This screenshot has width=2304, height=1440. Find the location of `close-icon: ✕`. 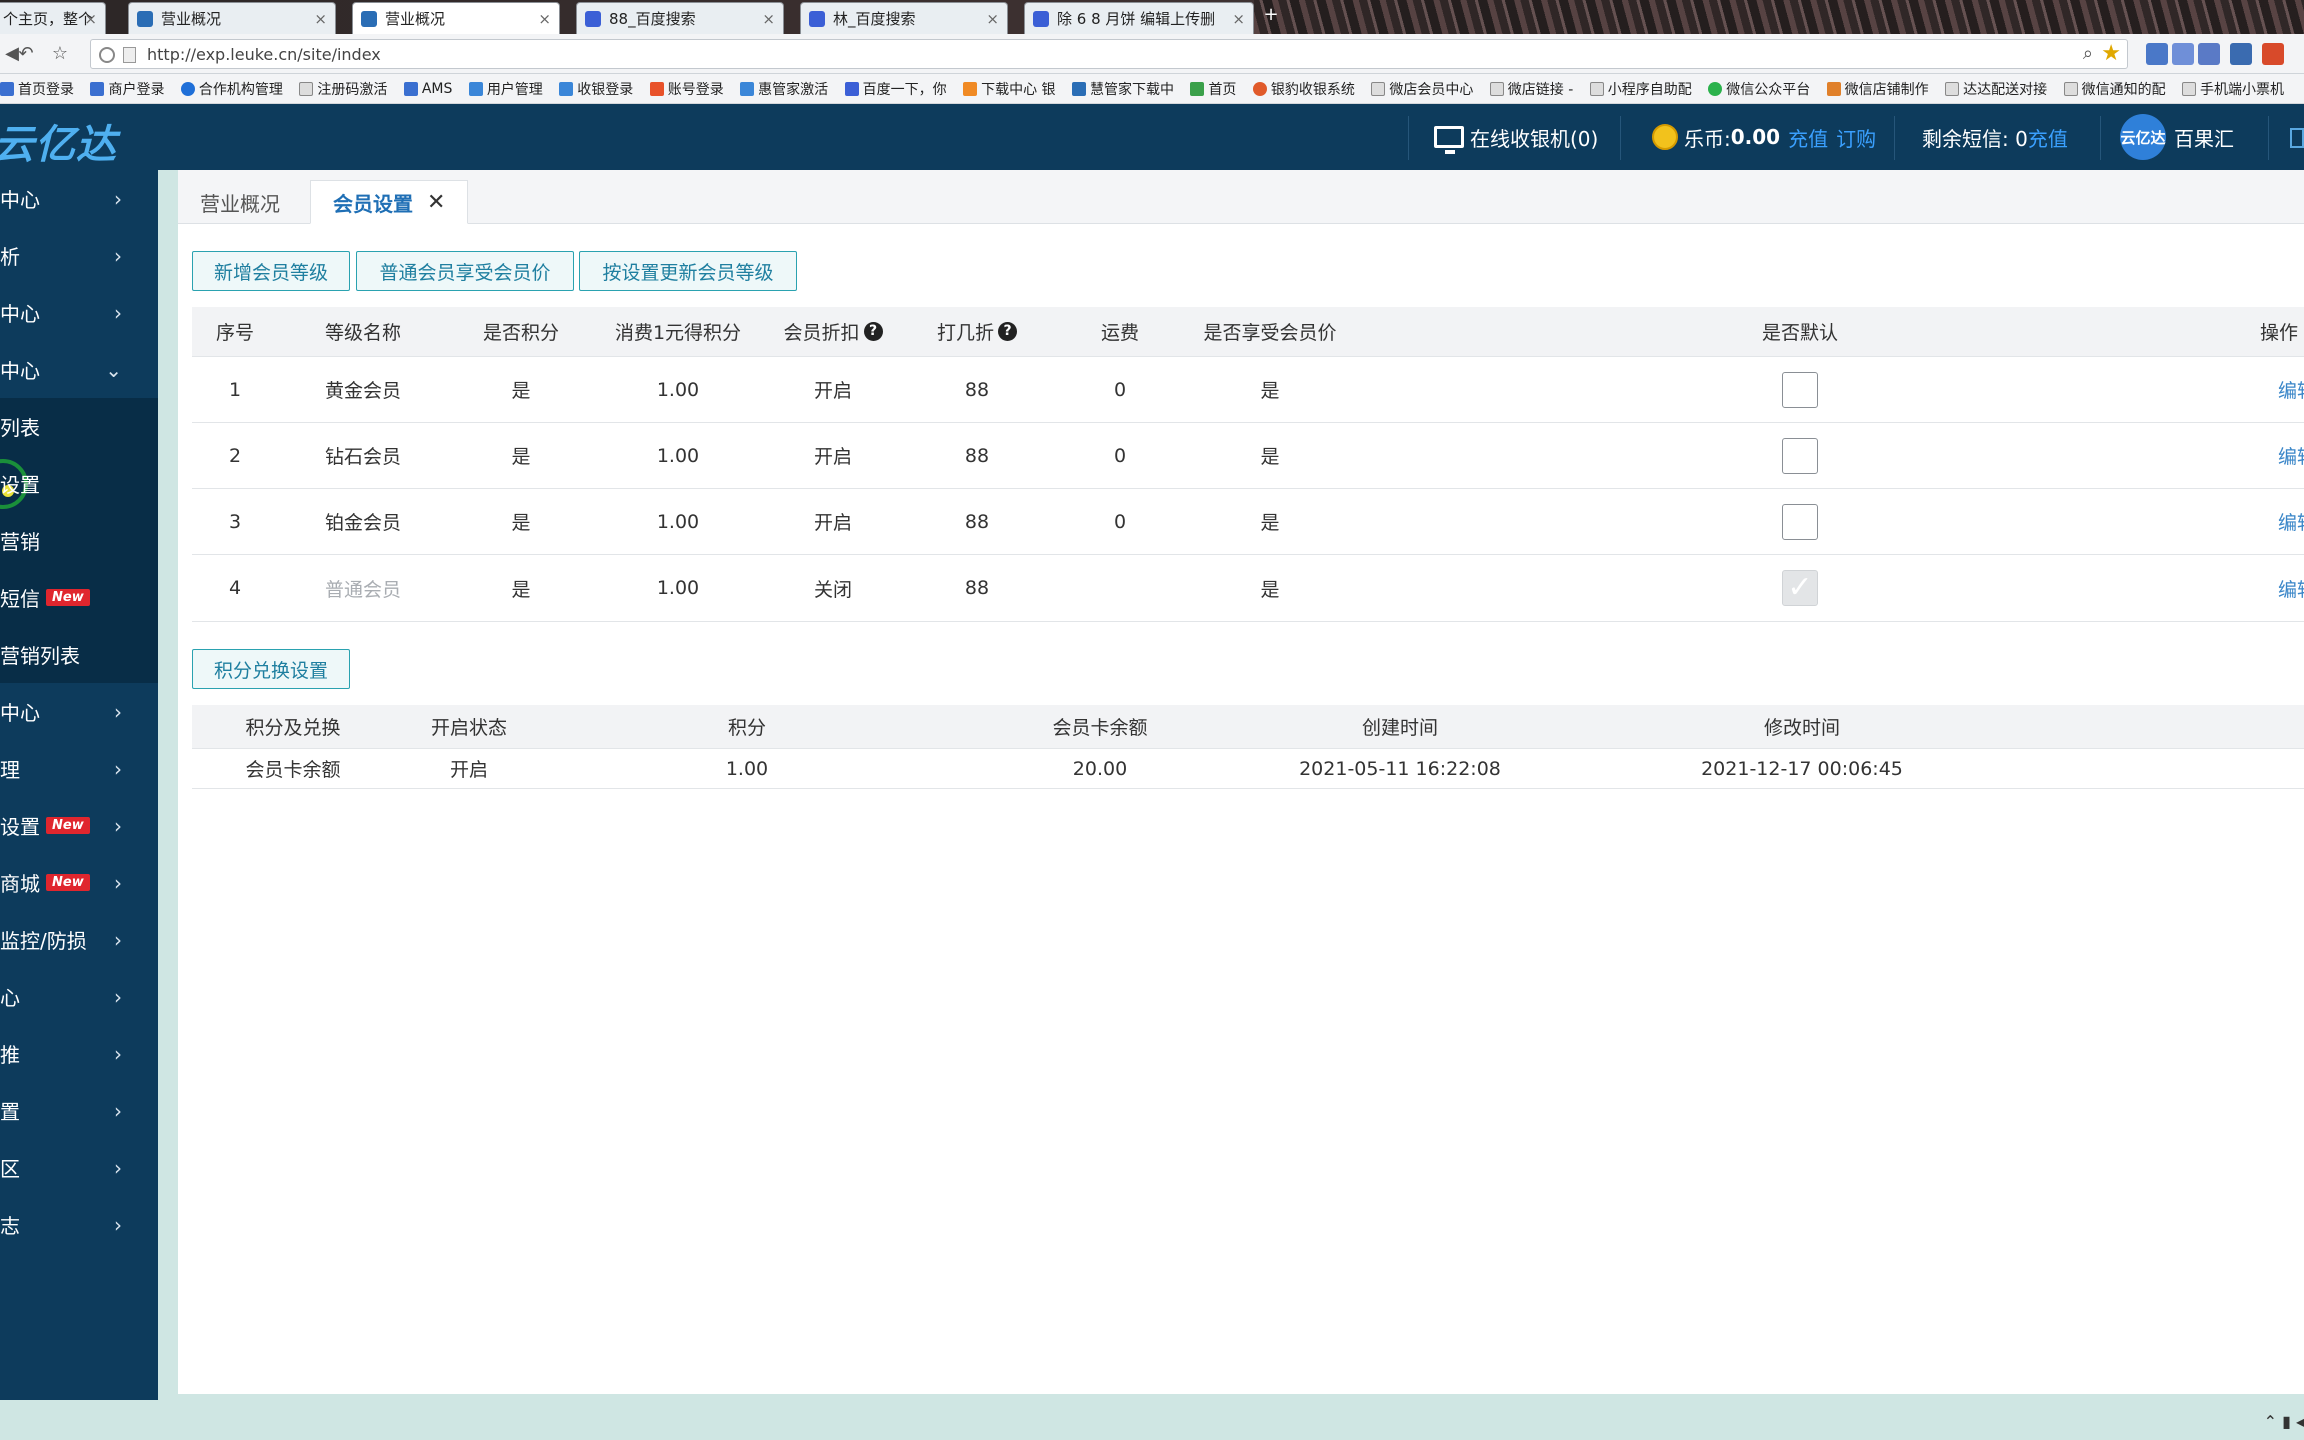

close-icon: ✕ is located at coordinates (436, 202).